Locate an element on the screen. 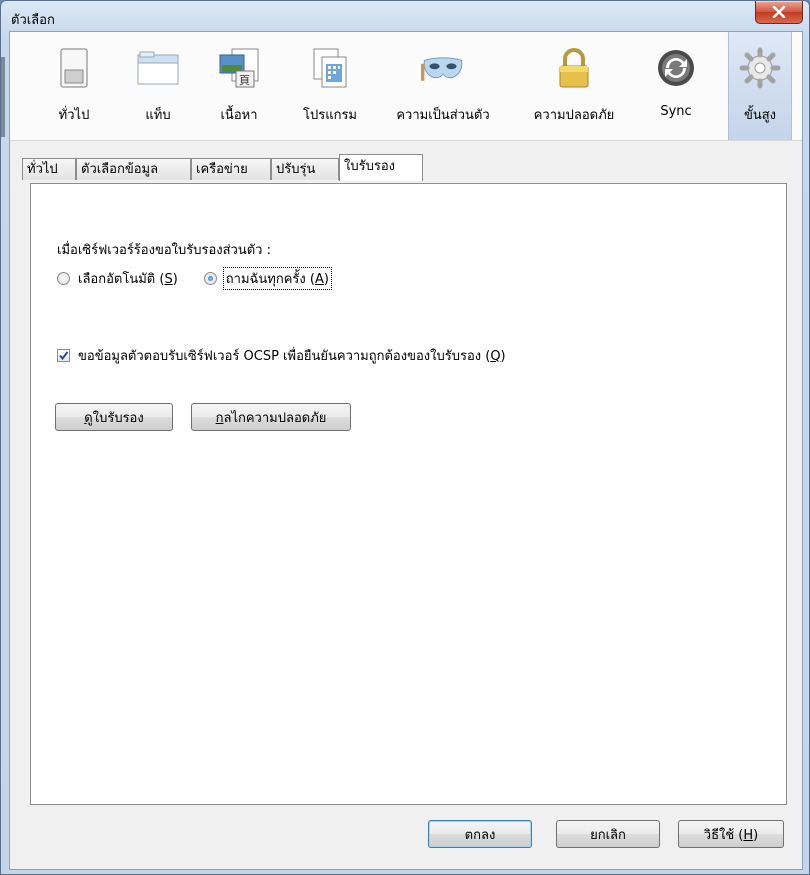  toolbar-label: เนื้อหา is located at coordinates (239, 115).